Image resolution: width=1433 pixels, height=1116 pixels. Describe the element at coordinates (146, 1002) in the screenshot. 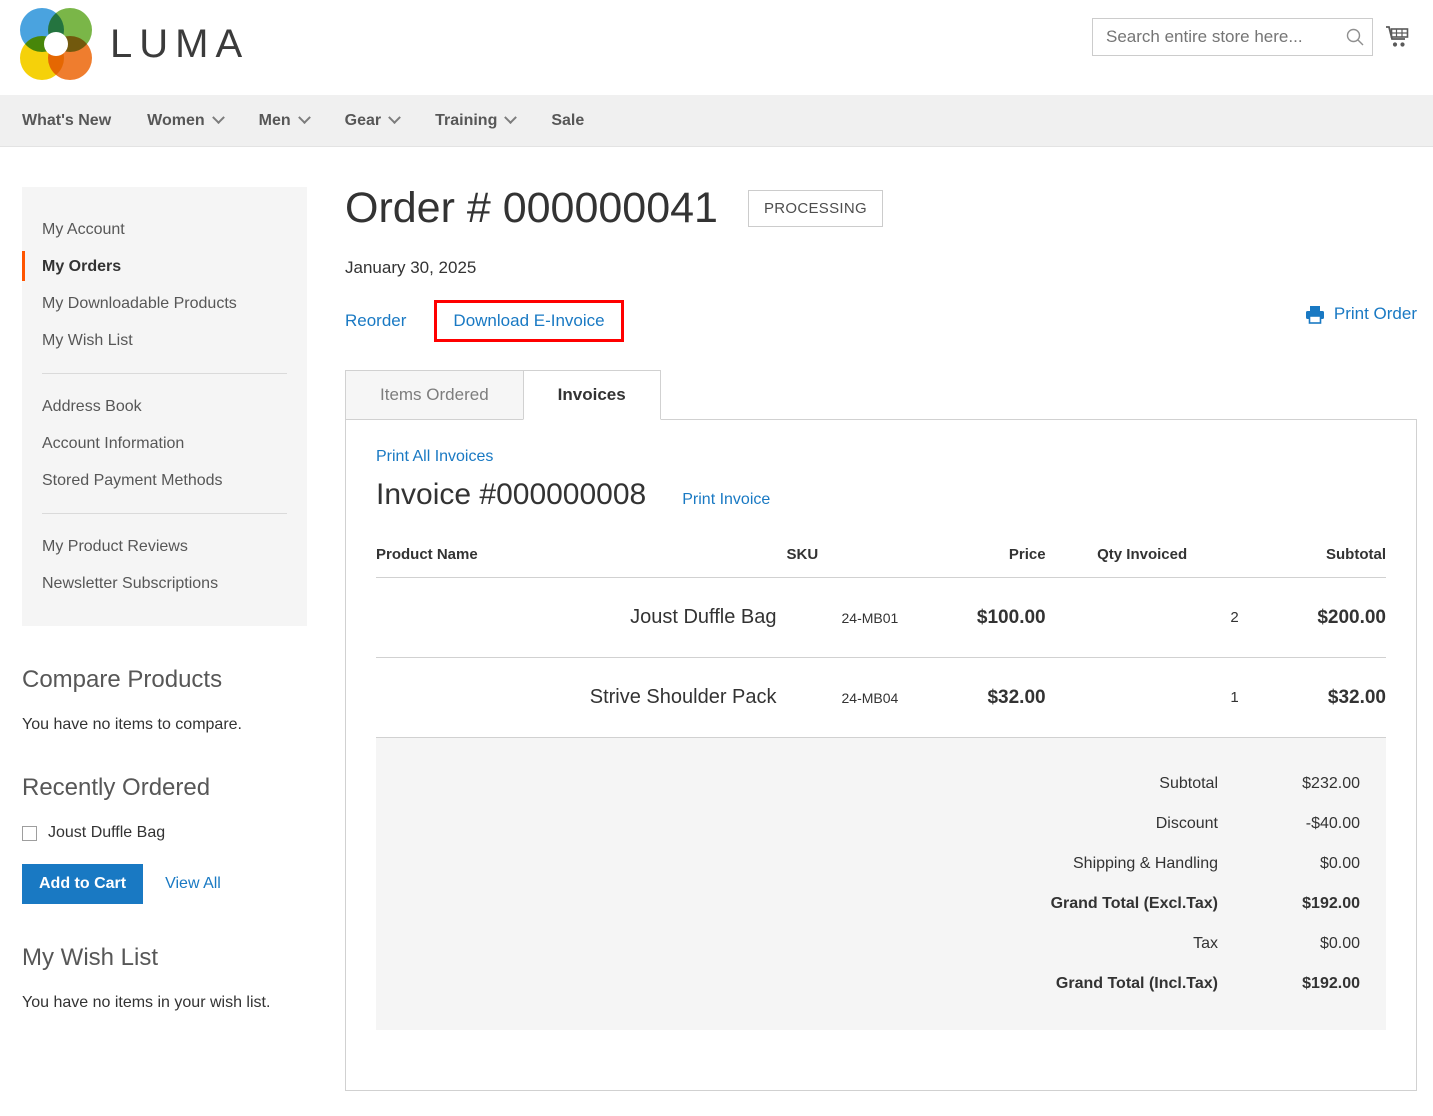

I see `wish-list-empty-text: You have no items in your wish list.` at that location.